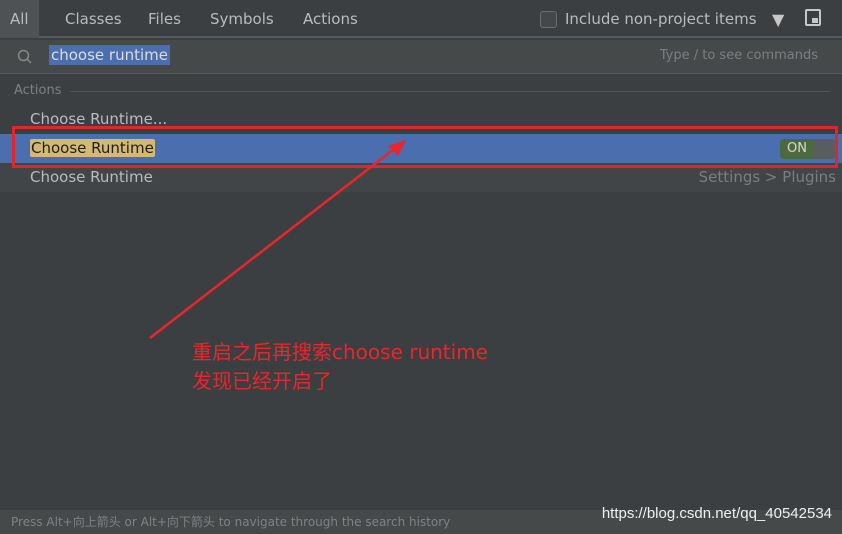  I want to click on annotation-arrow, so click(277, 239).